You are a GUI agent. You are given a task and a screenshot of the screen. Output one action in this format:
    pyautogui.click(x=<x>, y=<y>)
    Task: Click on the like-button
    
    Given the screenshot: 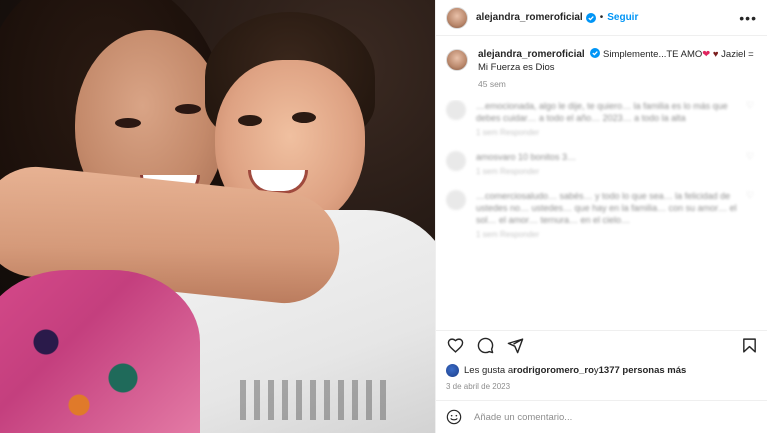 What is the action you would take?
    pyautogui.click(x=455, y=346)
    